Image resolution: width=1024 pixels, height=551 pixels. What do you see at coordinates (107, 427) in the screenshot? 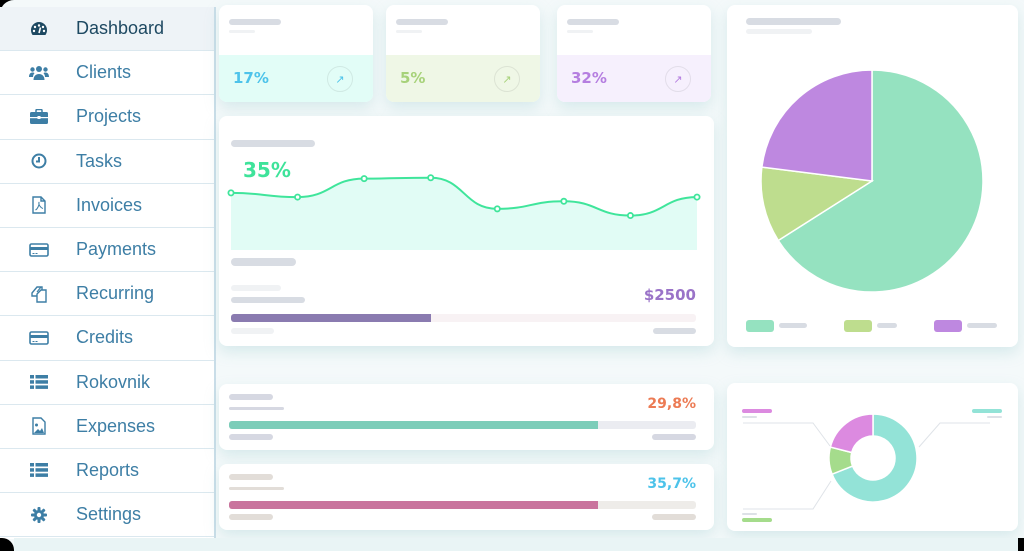
I see `sidebar-item-expenses: Expenses` at bounding box center [107, 427].